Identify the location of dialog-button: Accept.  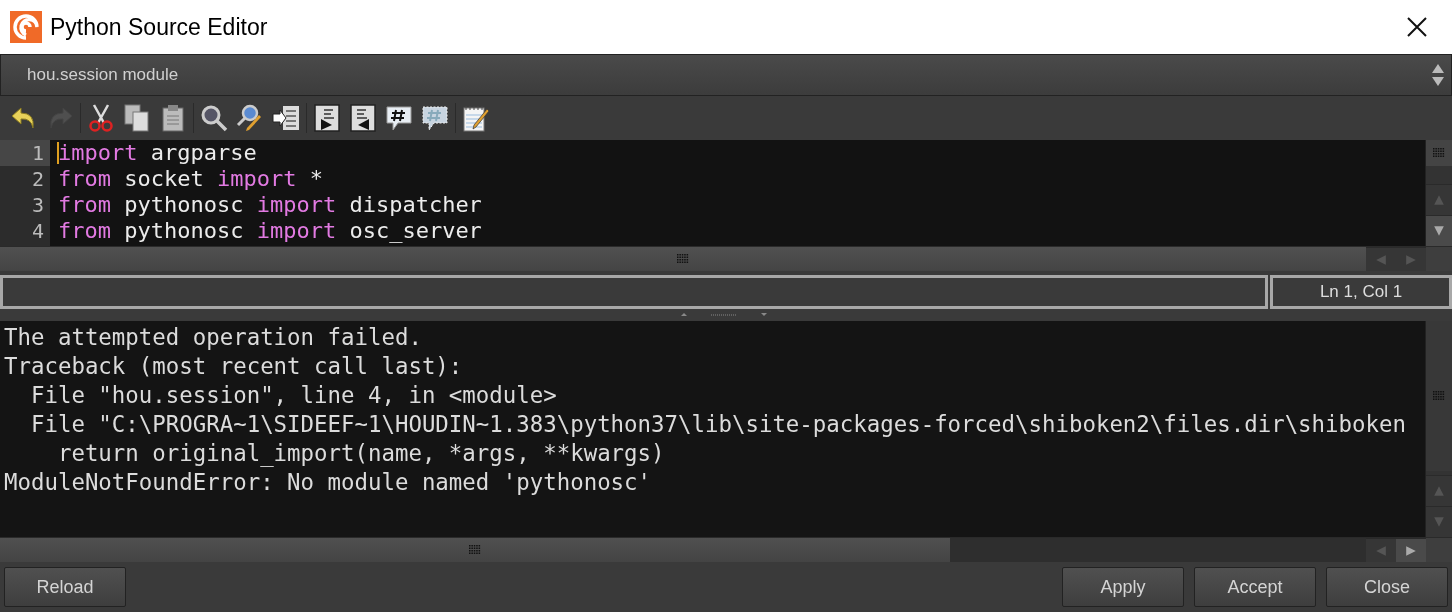
(1255, 587).